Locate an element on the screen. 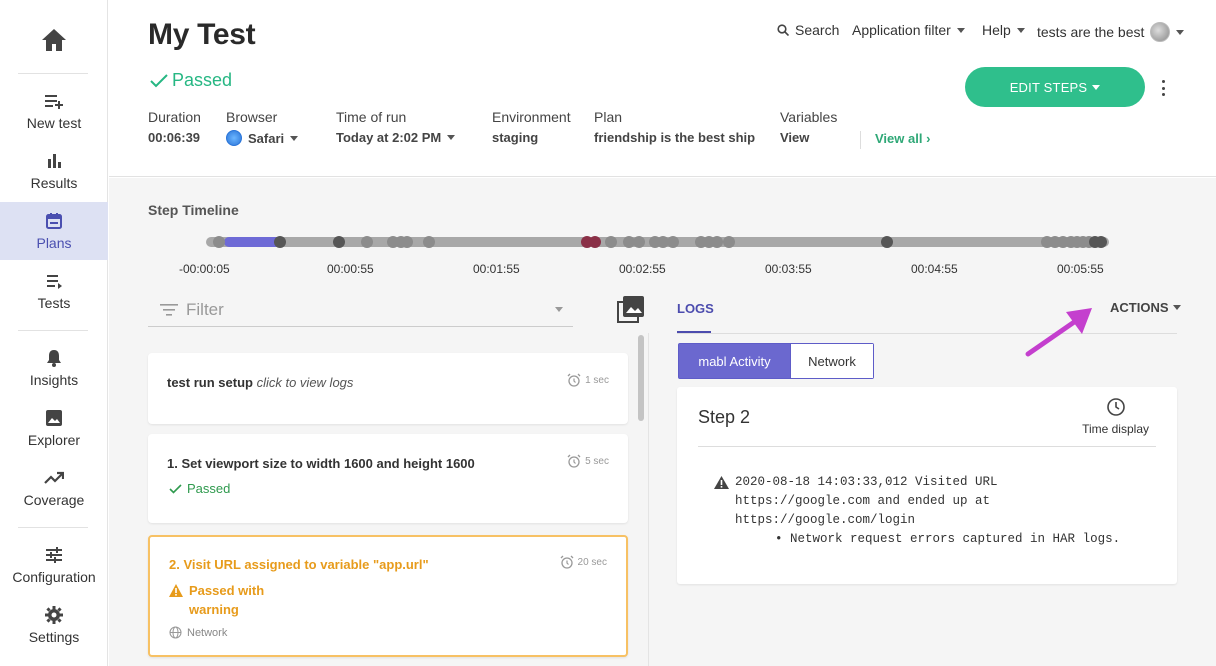 The image size is (1216, 666). workspace-dropdown: tests are the best is located at coordinates (1111, 32).